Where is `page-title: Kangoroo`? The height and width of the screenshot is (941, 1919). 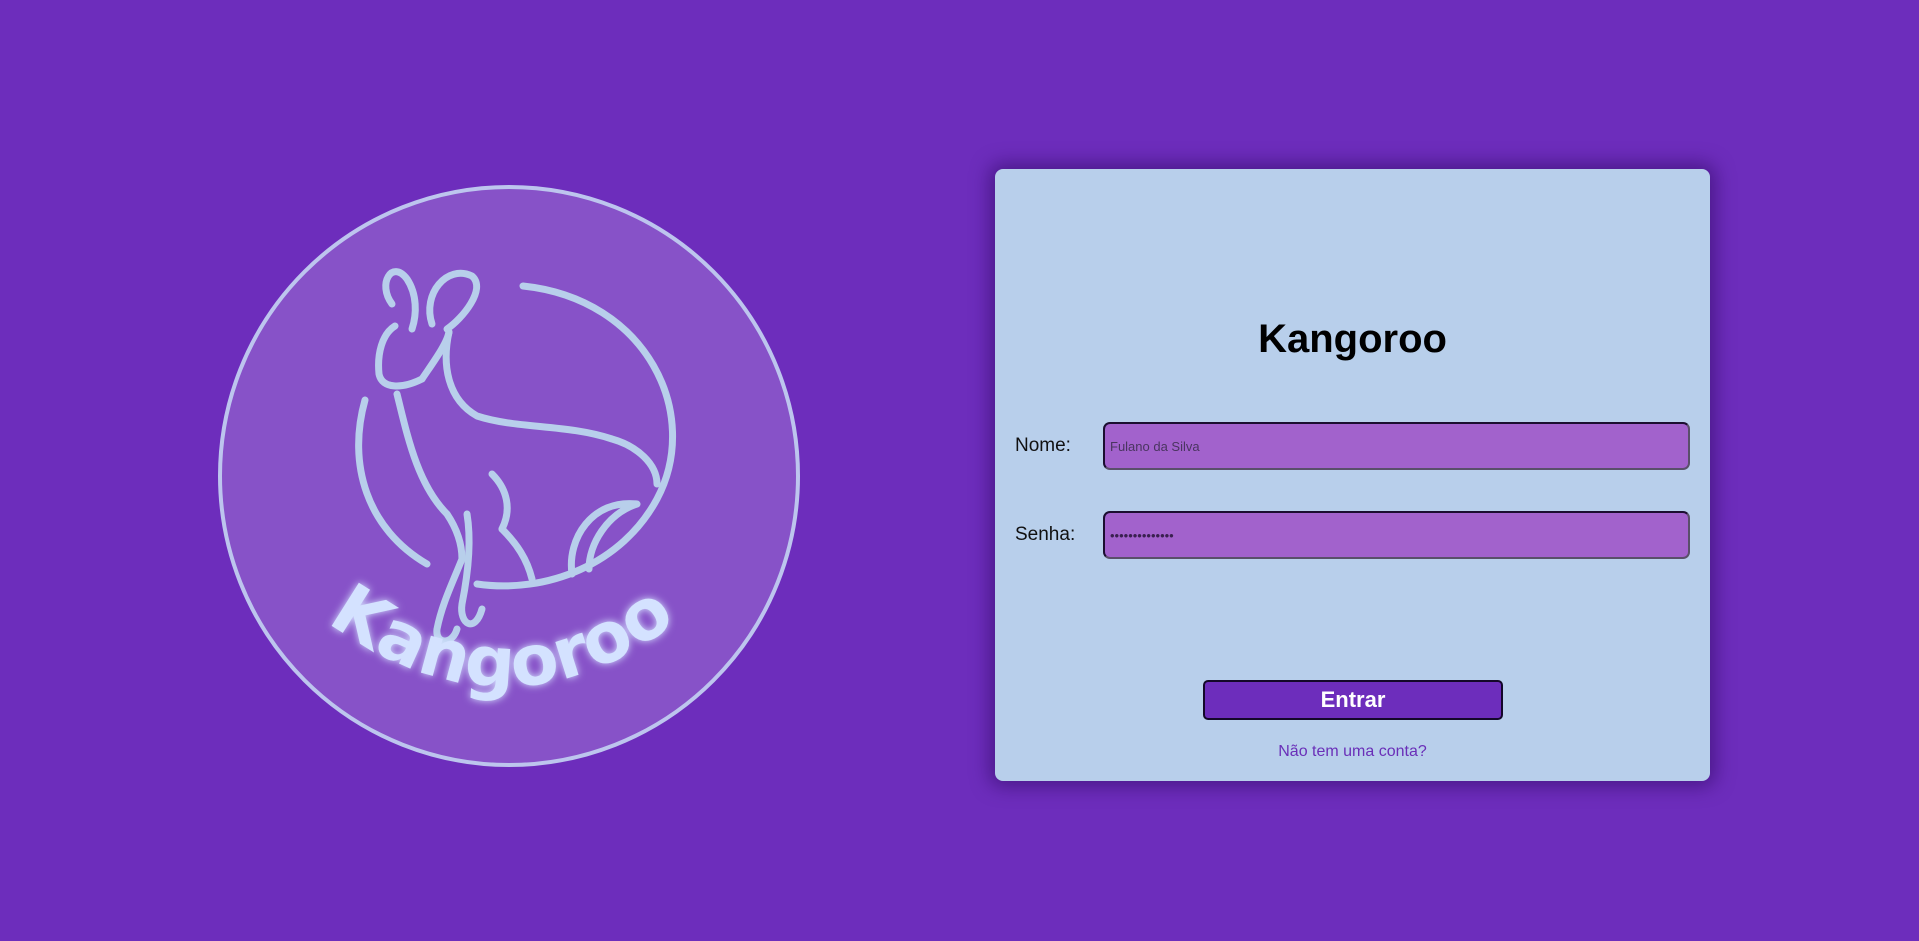
page-title: Kangoroo is located at coordinates (1352, 339).